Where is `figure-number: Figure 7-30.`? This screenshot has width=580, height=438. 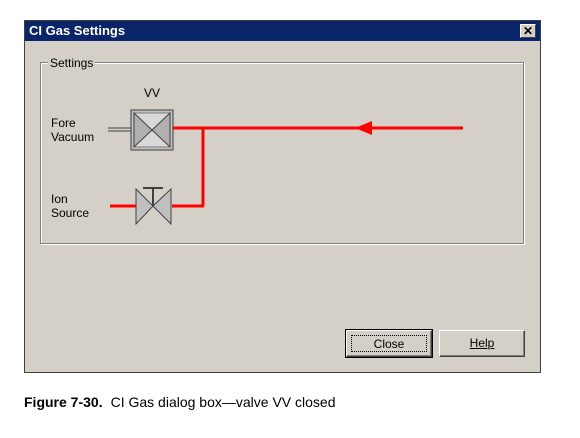 figure-number: Figure 7-30. is located at coordinates (63, 402).